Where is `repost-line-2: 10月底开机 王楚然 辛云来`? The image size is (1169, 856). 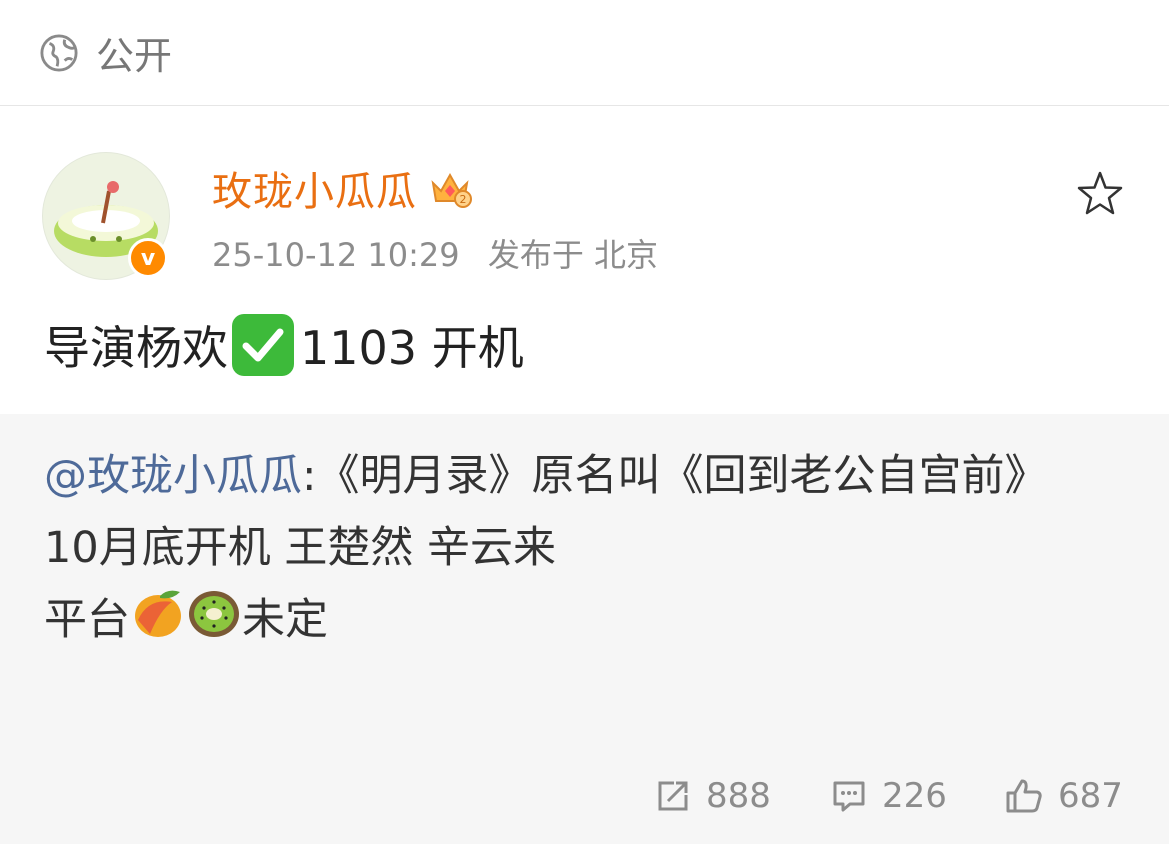 repost-line-2: 10月底开机 王楚然 辛云来 is located at coordinates (300, 548).